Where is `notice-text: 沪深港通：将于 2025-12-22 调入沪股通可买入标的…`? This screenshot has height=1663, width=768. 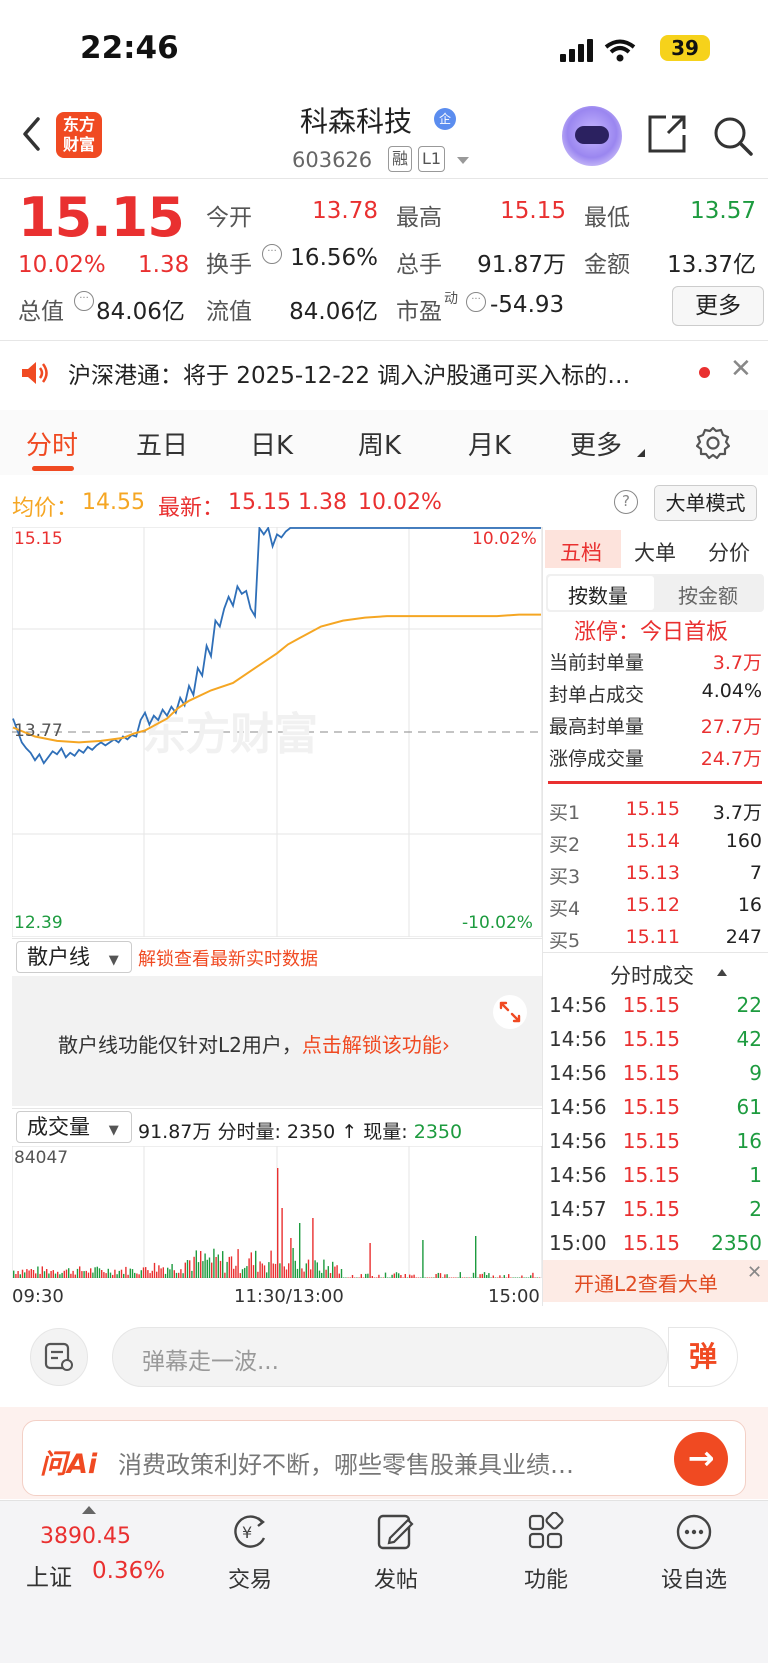
notice-text: 沪深港通：将于 2025-12-22 调入沪股通可买入标的… is located at coordinates (373, 373).